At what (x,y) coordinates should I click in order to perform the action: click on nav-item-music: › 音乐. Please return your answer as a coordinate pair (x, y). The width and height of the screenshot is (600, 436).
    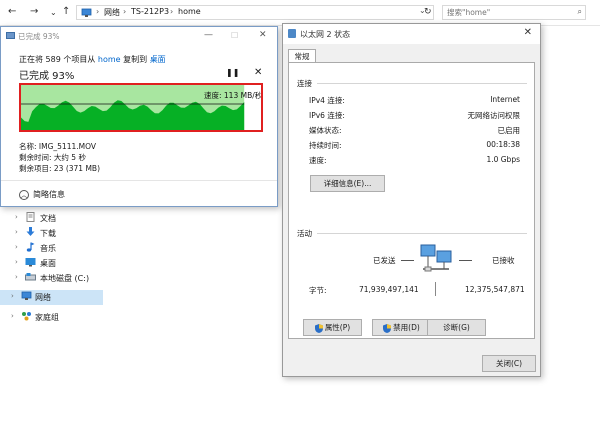
    Looking at the image, I should click on (51, 248).